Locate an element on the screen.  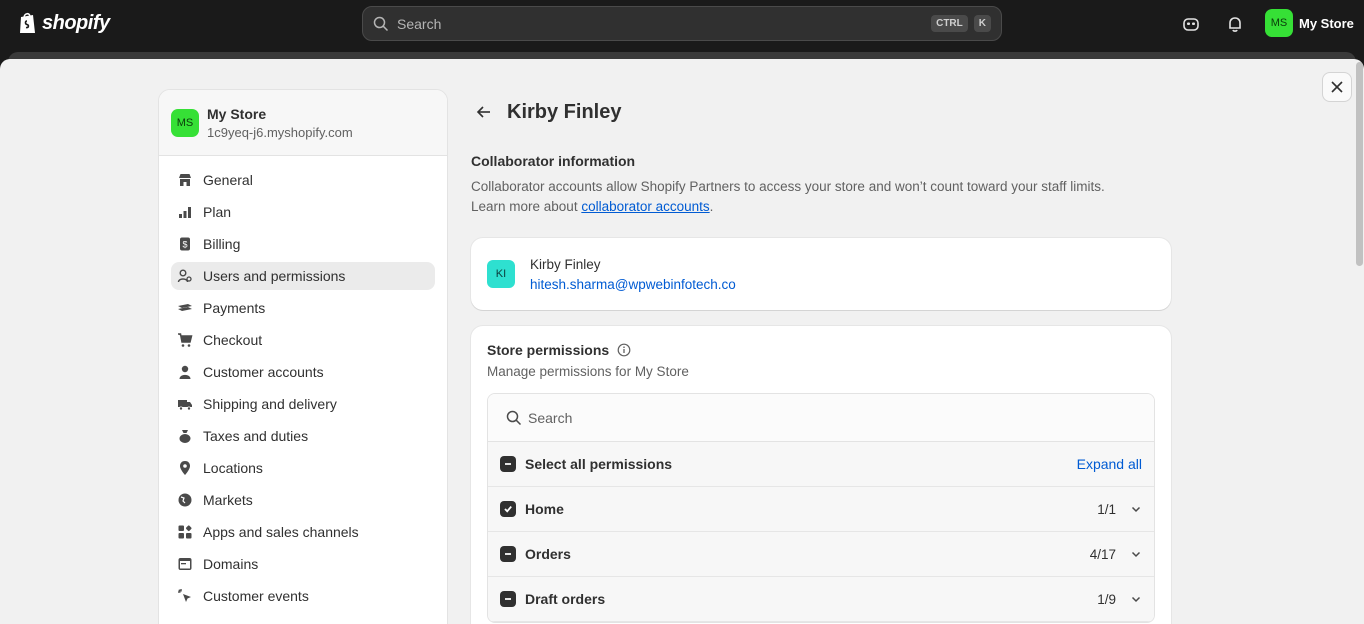
sidebar-item-apps-and-sales-channels: Apps and sales channels is located at coordinates (303, 532).